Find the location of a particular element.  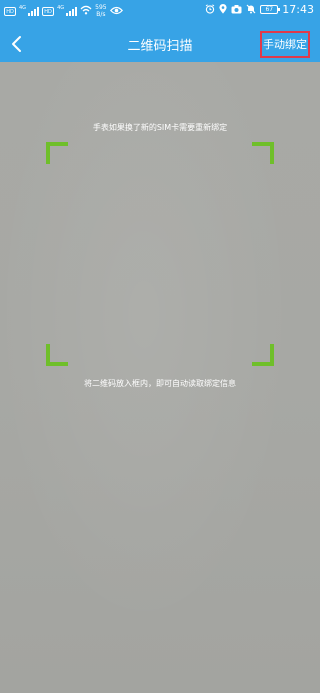

scan-corner-bottom-left is located at coordinates (57, 355).